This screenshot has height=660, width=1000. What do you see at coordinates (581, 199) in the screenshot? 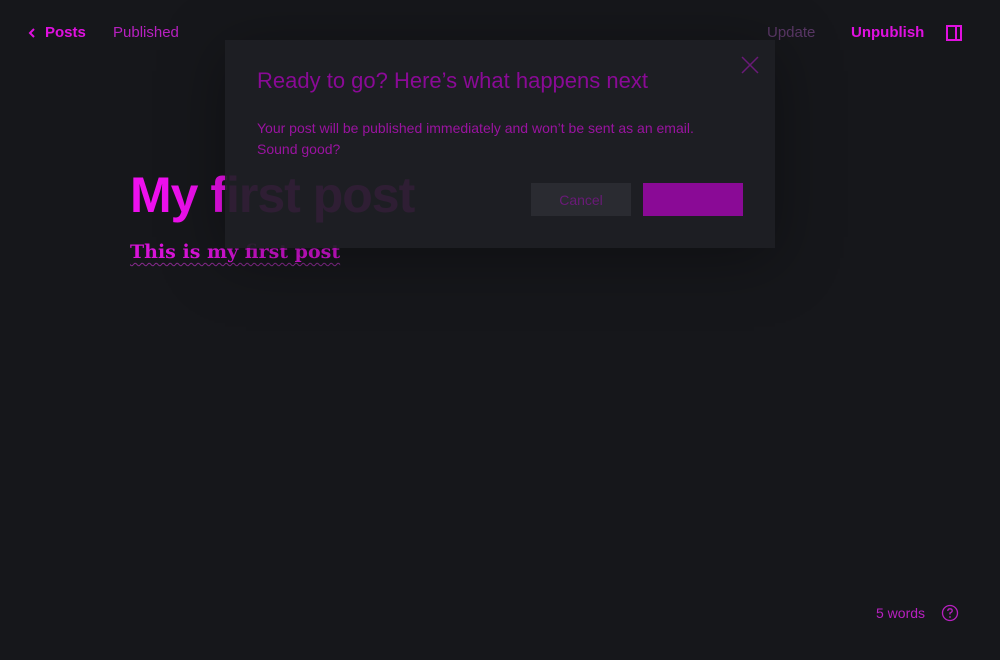
I see `cancel-button: Cancel` at bounding box center [581, 199].